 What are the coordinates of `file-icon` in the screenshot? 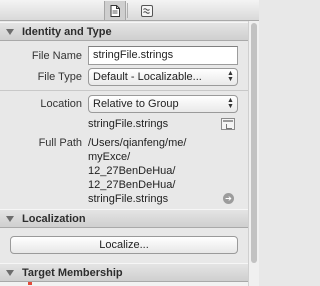 It's located at (115, 10).